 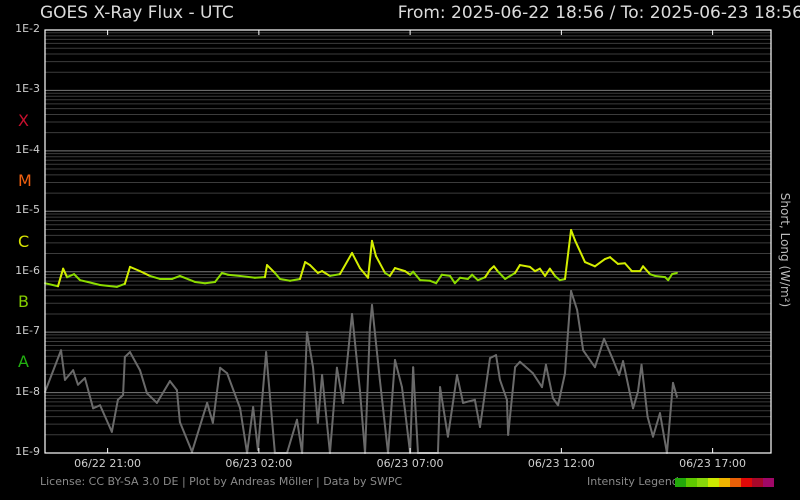 I want to click on y-tick-label: 1E-4, so click(x=27, y=149).